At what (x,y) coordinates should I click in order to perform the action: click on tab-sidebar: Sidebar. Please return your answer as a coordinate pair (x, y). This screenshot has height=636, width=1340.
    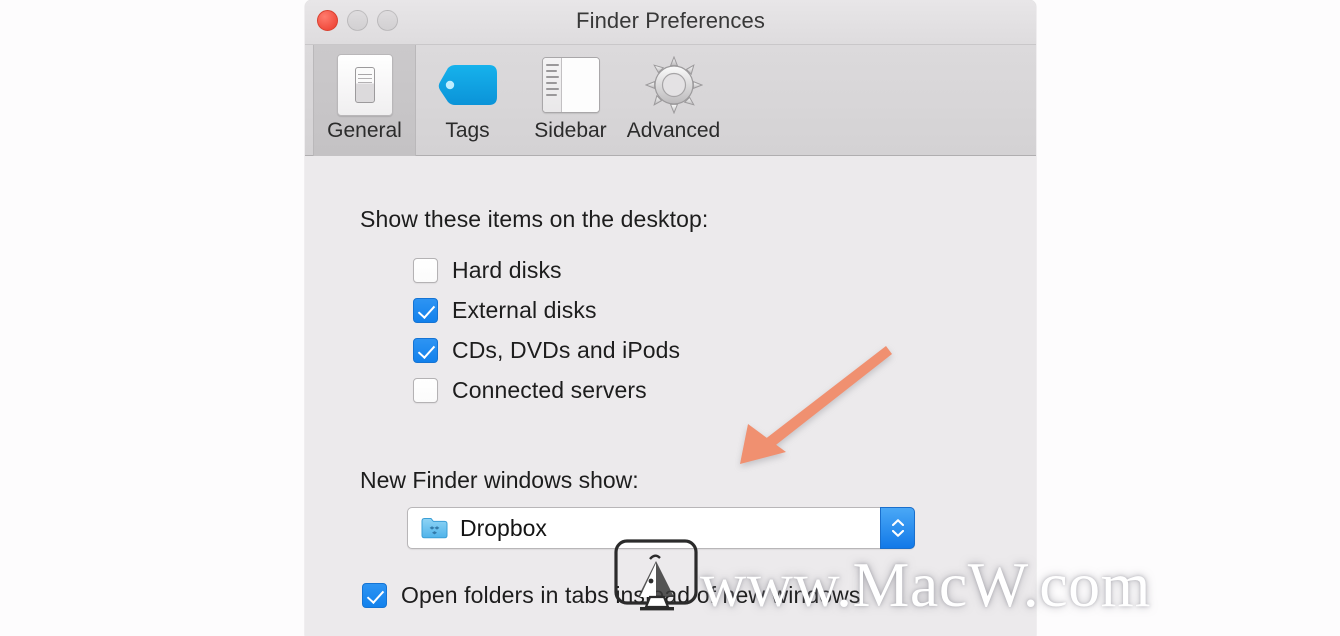
    Looking at the image, I should click on (570, 100).